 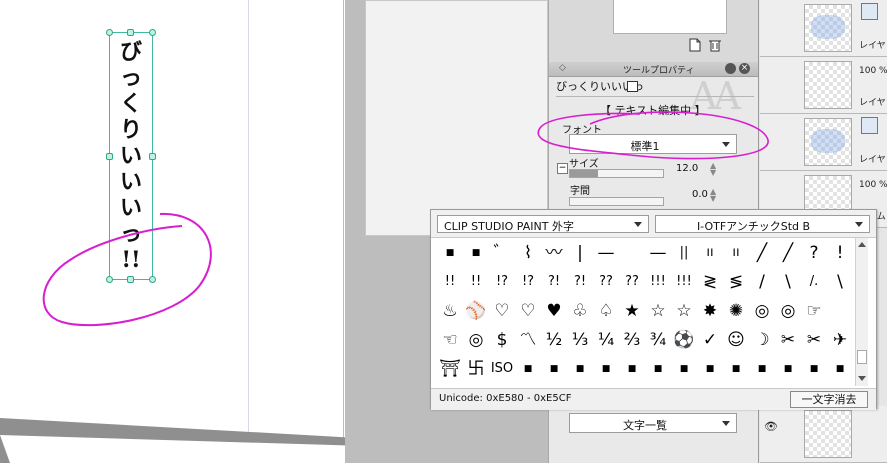 What do you see at coordinates (684, 253) in the screenshot?
I see `palette-char: ||` at bounding box center [684, 253].